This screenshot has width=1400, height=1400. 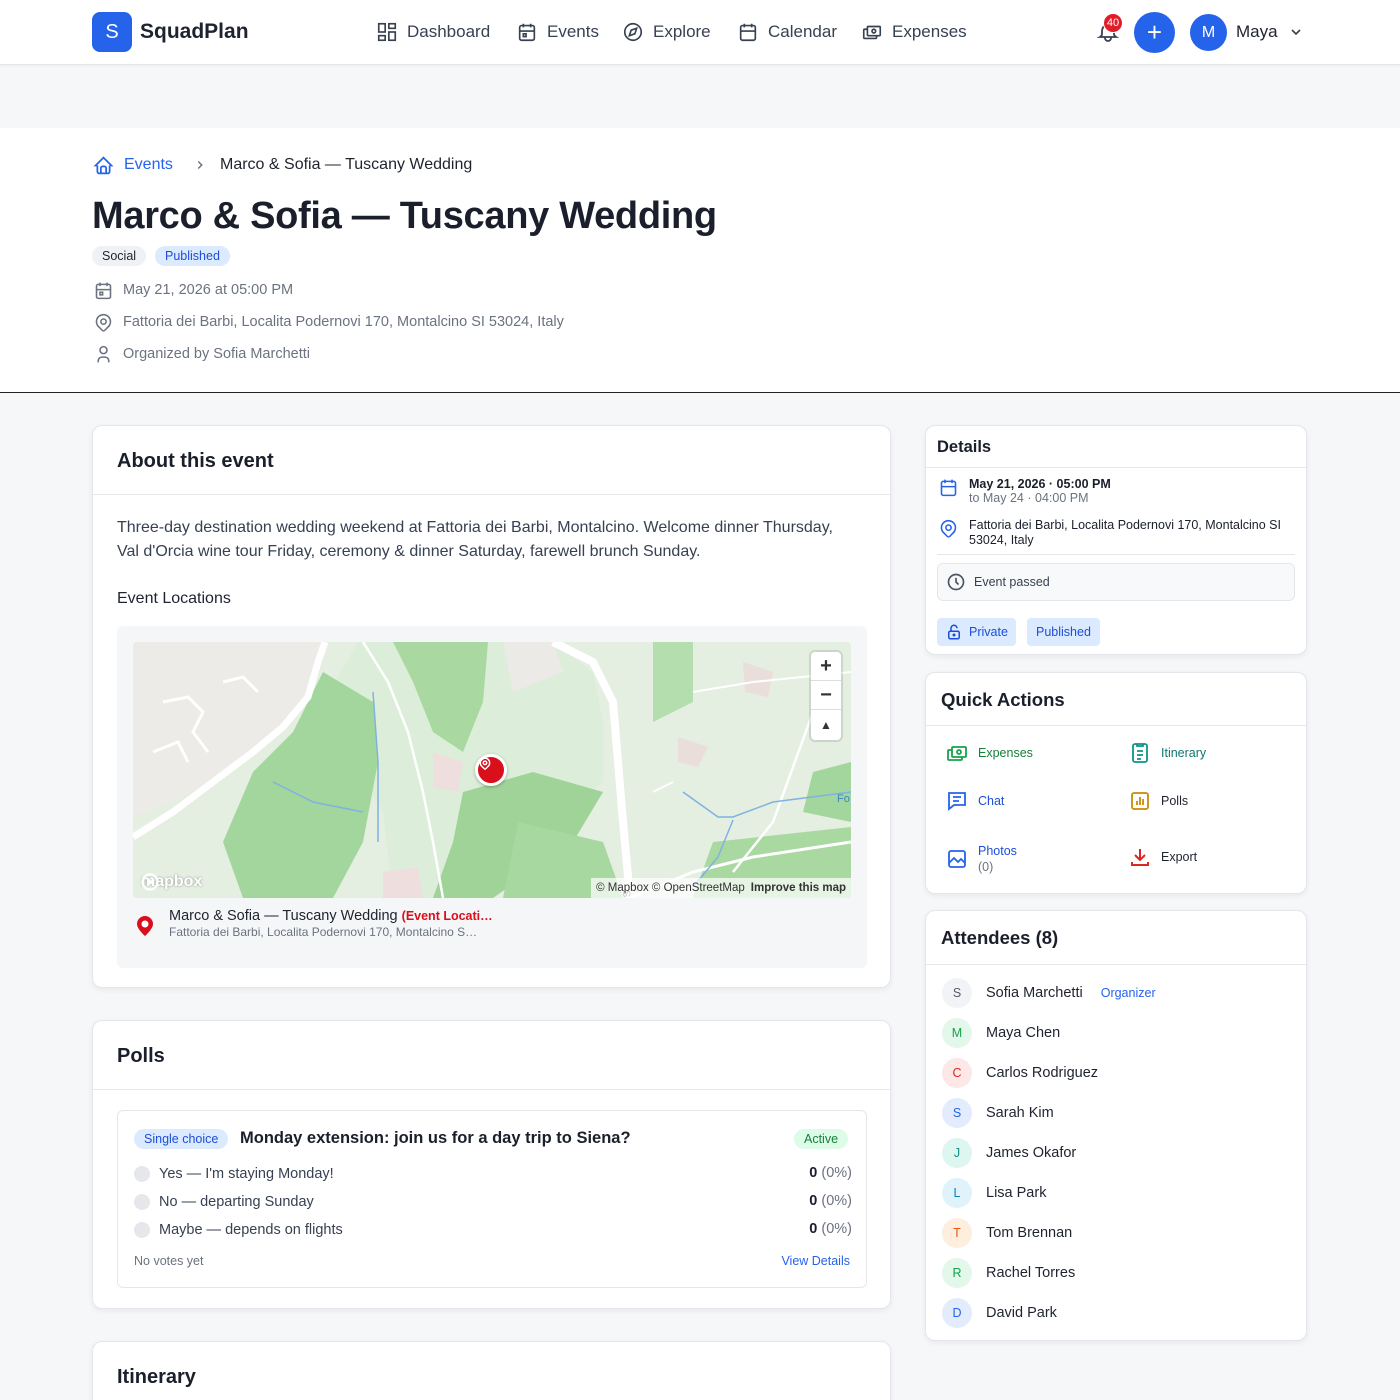 What do you see at coordinates (787, 32) in the screenshot?
I see `nav-calendar: Calendar` at bounding box center [787, 32].